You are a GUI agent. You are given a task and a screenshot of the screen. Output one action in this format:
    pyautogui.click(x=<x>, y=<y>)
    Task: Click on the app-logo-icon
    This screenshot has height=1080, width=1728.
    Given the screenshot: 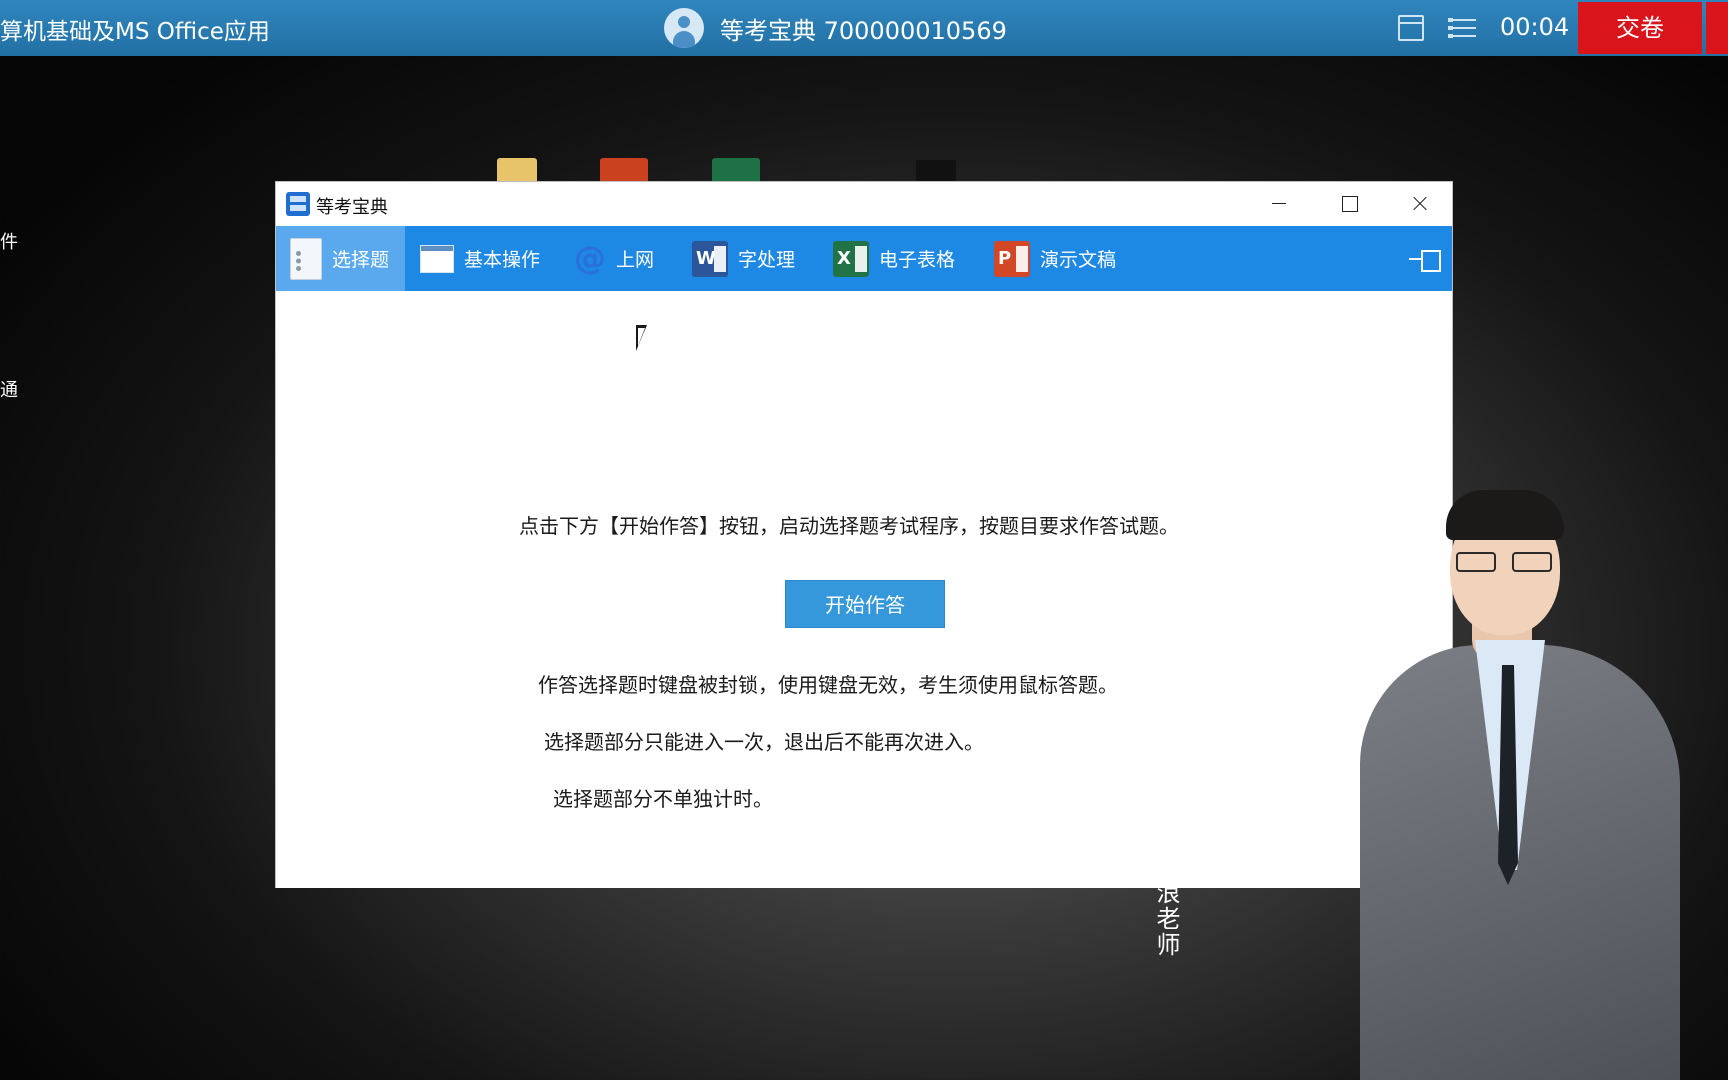 What is the action you would take?
    pyautogui.click(x=298, y=204)
    